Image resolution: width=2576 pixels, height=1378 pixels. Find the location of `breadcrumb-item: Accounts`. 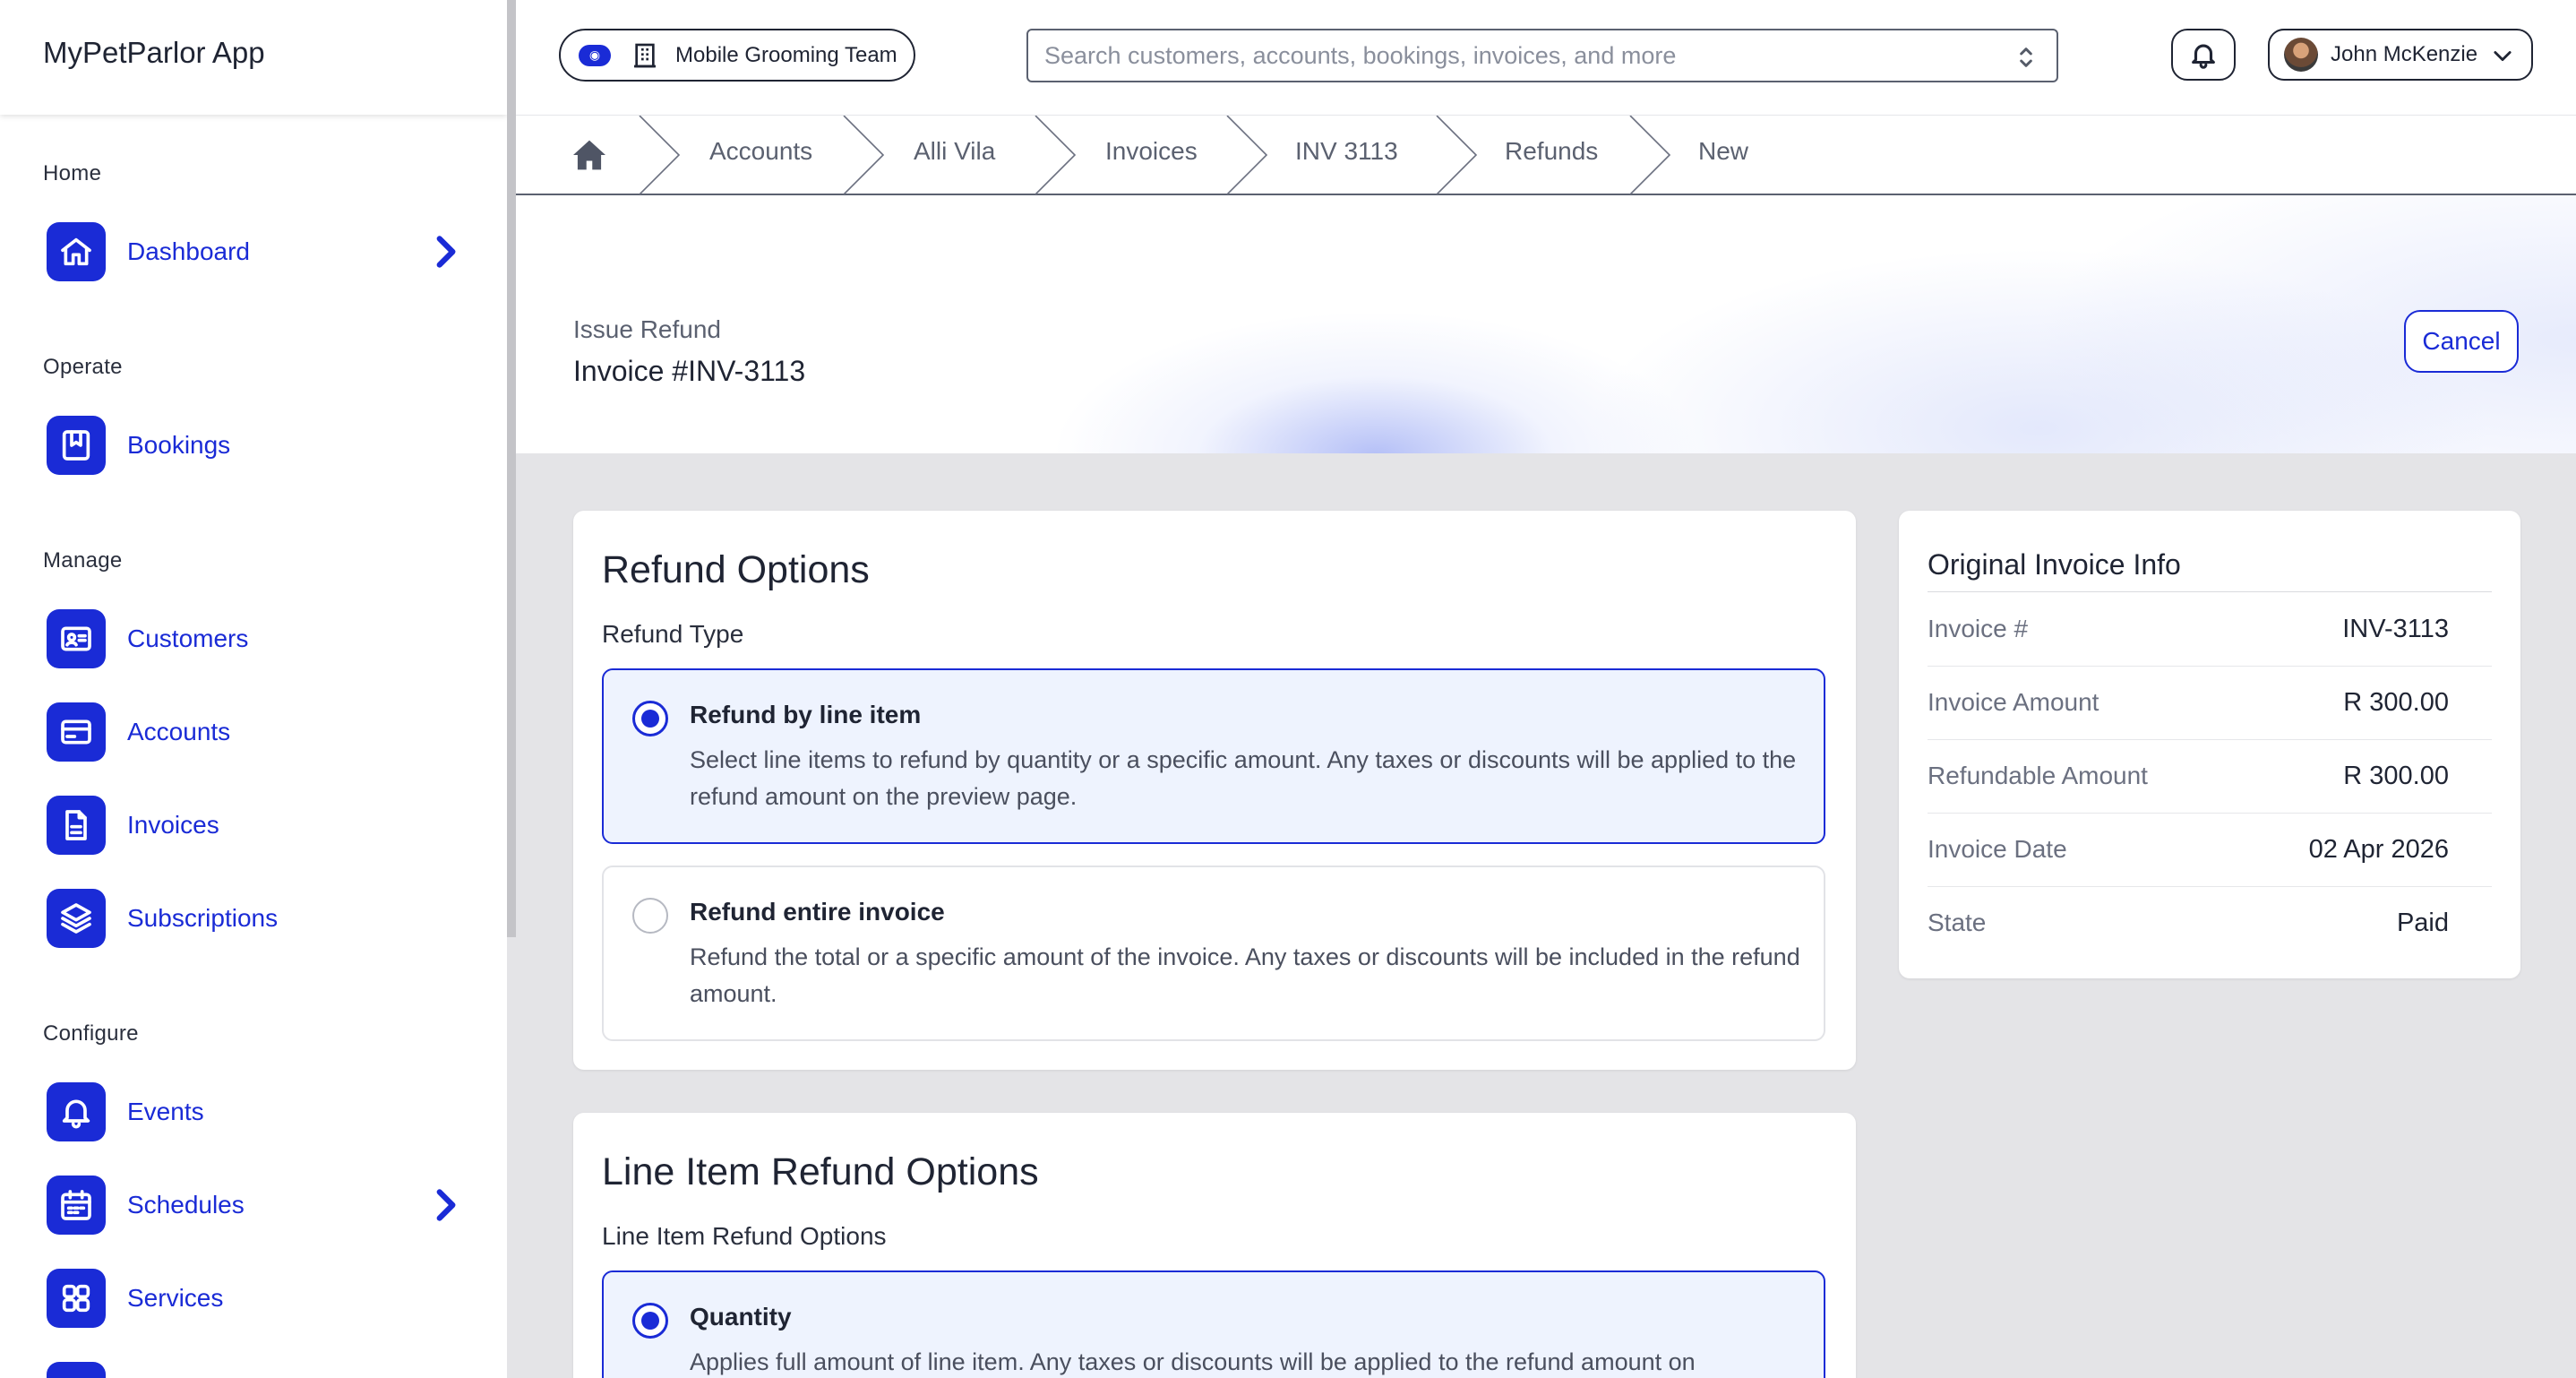

breadcrumb-item: Accounts is located at coordinates (760, 151).